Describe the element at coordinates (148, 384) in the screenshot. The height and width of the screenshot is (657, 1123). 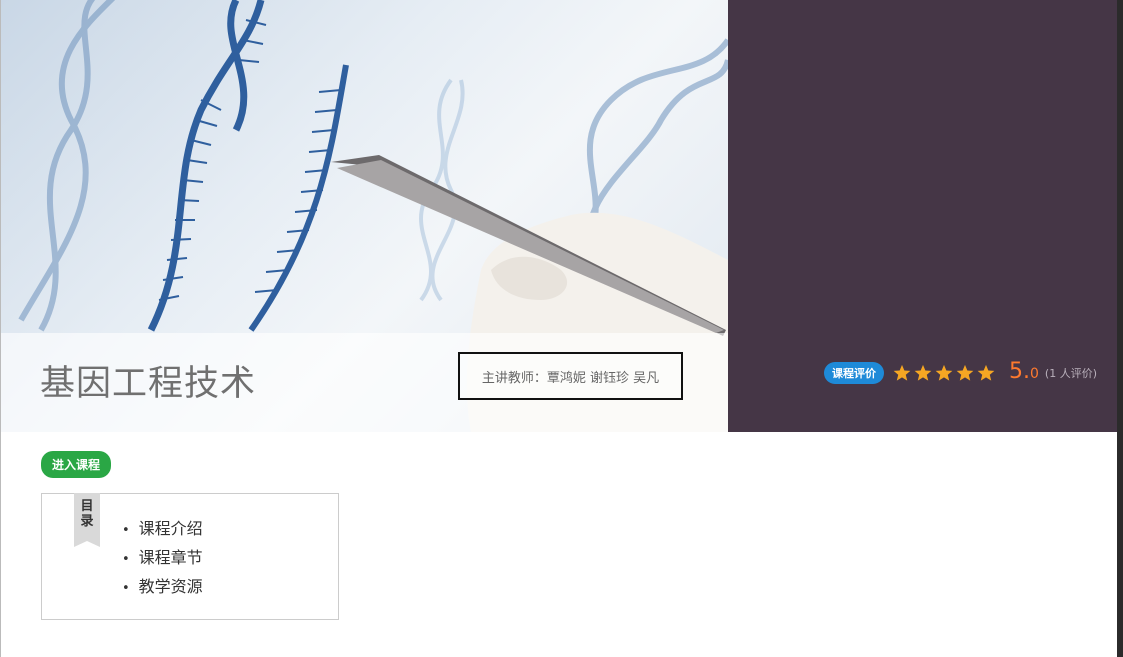
I see `course-title: 基因工程技术` at that location.